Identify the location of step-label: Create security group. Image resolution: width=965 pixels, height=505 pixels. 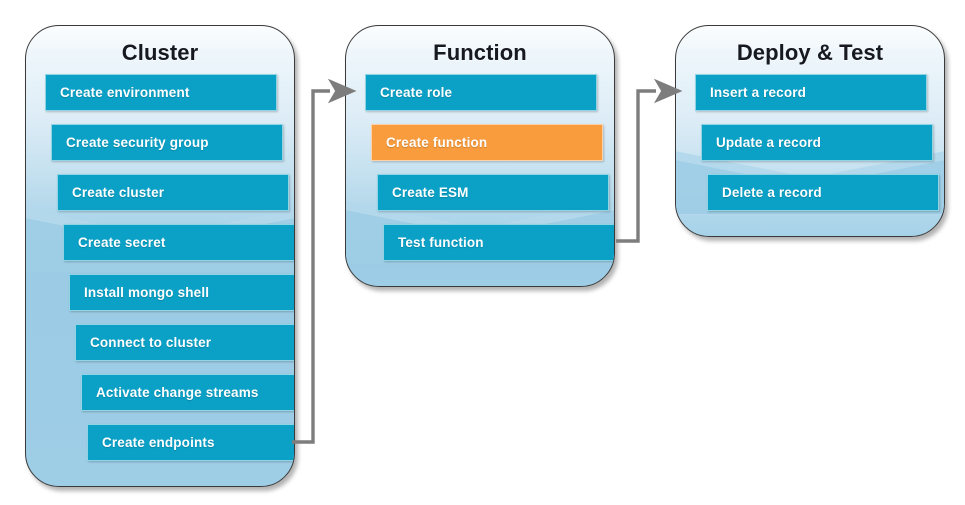
(137, 142).